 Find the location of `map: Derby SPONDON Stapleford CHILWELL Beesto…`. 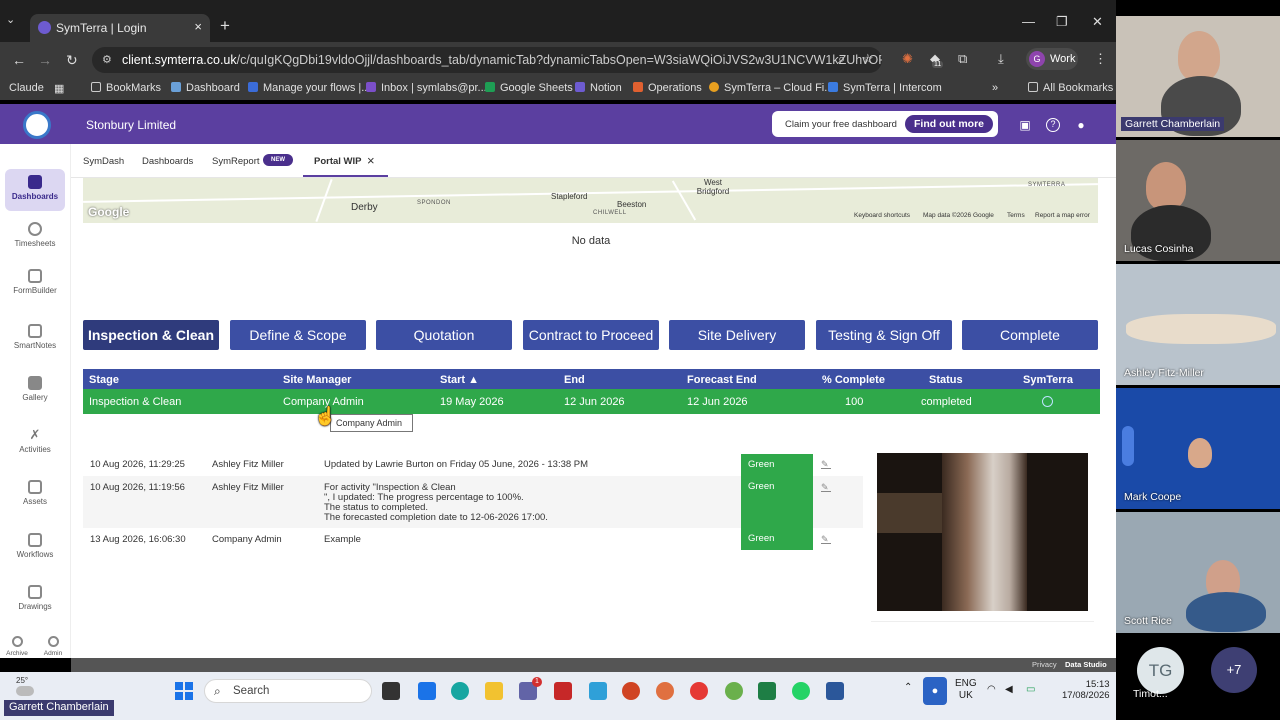

map: Derby SPONDON Stapleford CHILWELL Beesto… is located at coordinates (590, 200).